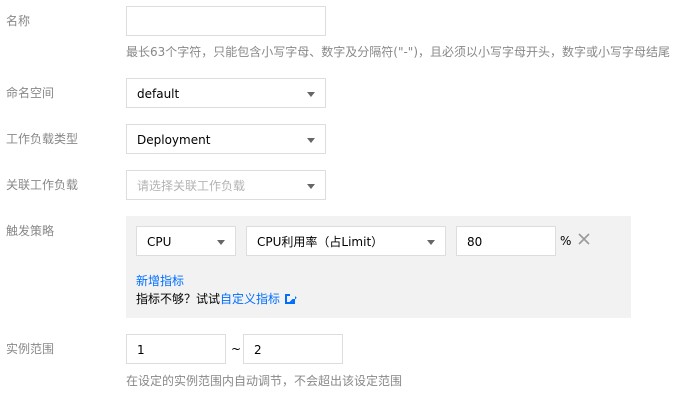 The width and height of the screenshot is (674, 396). Describe the element at coordinates (226, 93) in the screenshot. I see `namespace-select: default` at that location.